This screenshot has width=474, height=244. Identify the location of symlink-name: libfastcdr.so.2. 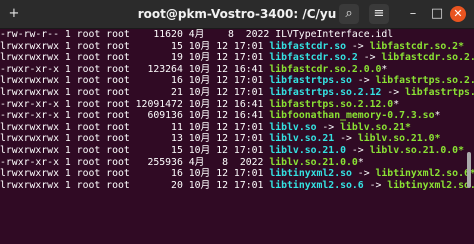
(313, 58).